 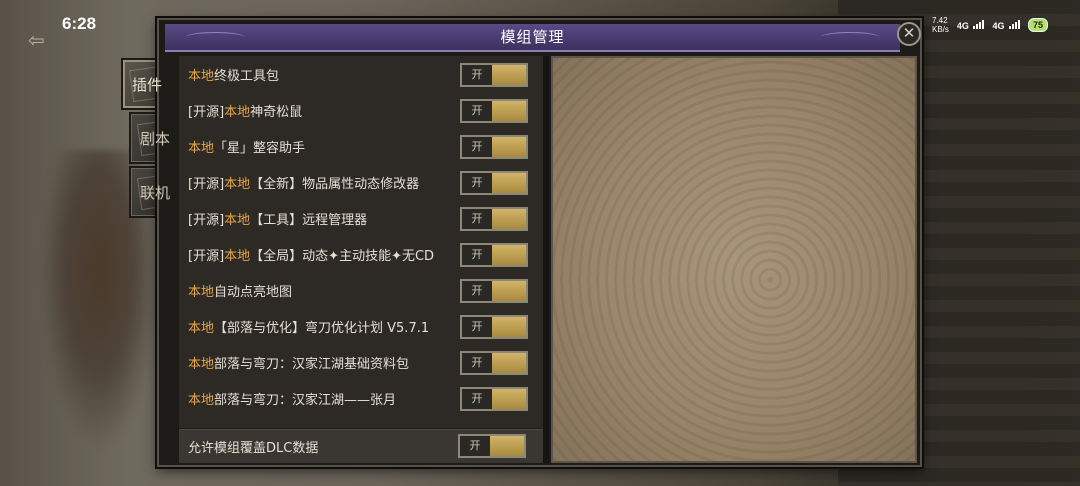 I want to click on mod-row: [开源] 本地 【全局】动态✦主动技能✦无CD 开, so click(x=361, y=254).